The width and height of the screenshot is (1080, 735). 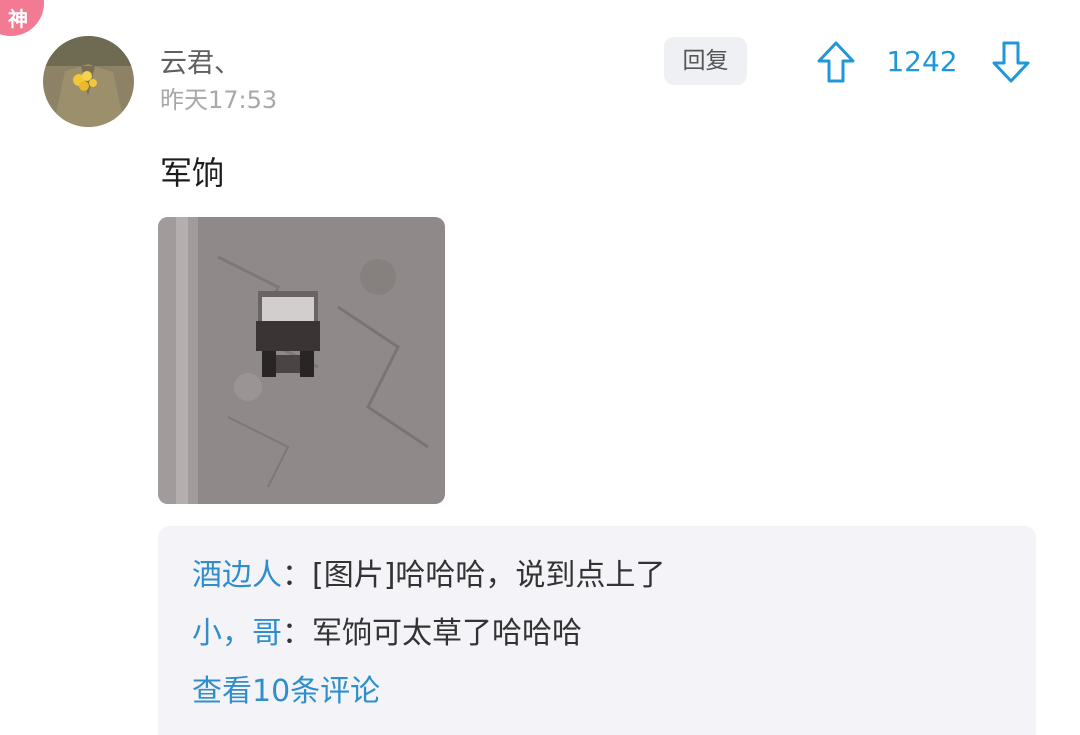 I want to click on comment-text: 军饷可太草了哈哈哈, so click(x=447, y=633).